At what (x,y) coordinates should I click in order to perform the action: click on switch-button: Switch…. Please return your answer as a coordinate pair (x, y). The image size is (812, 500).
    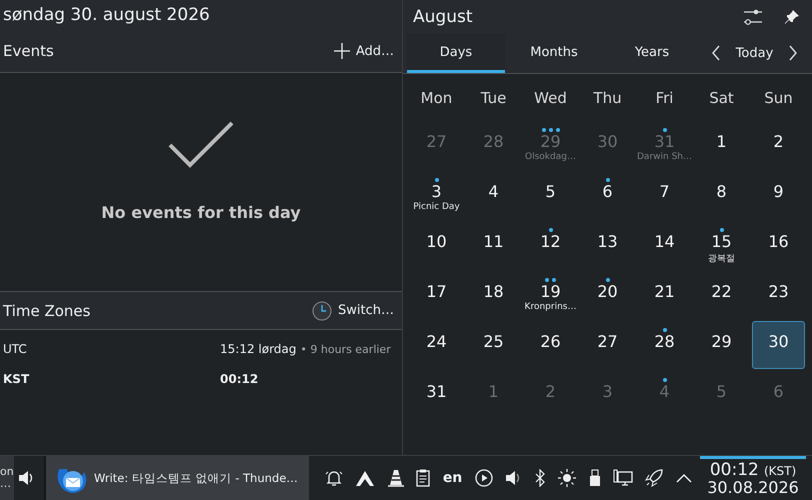
    Looking at the image, I should click on (353, 310).